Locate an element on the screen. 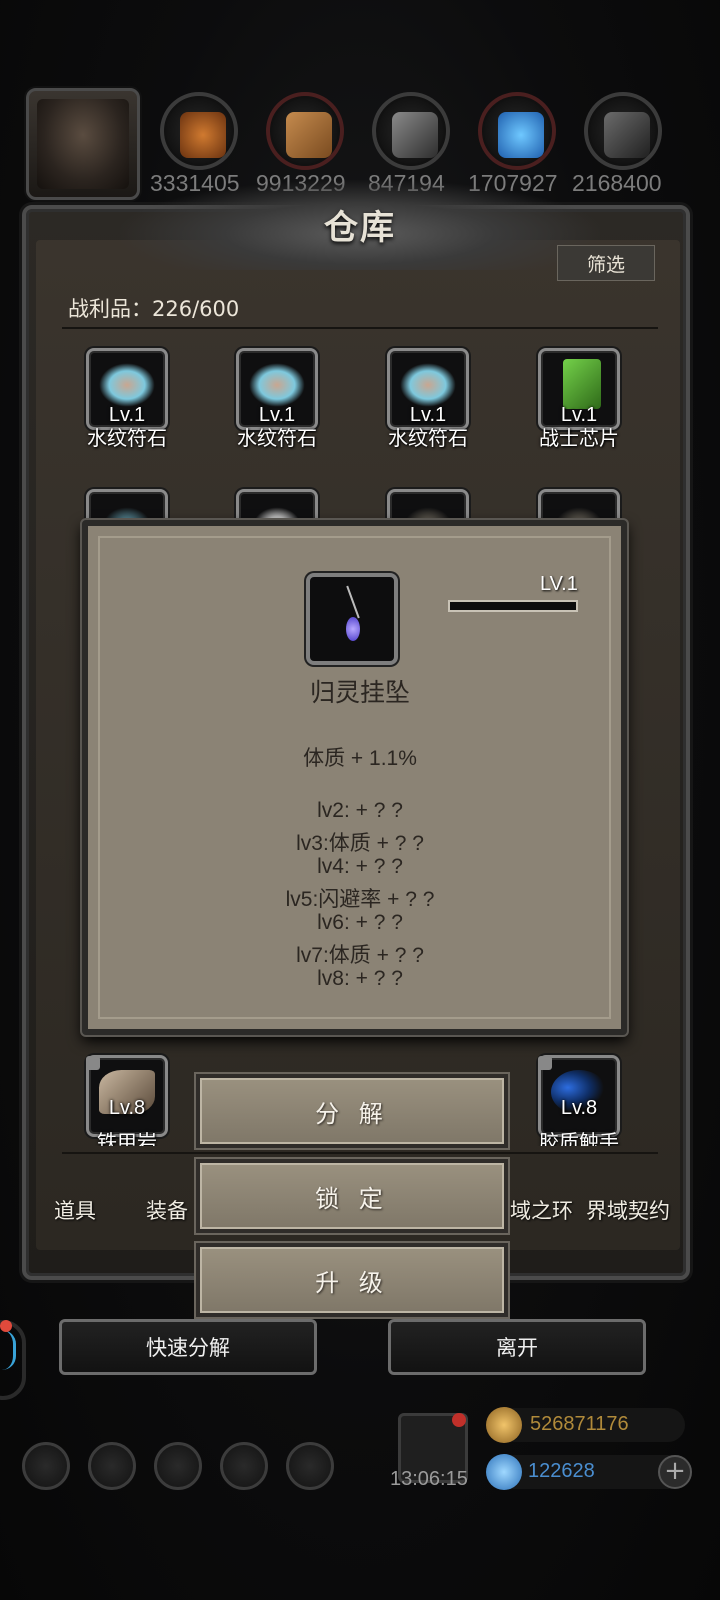 This screenshot has height=1600, width=720. menu-emblem-icon is located at coordinates (112, 1466).